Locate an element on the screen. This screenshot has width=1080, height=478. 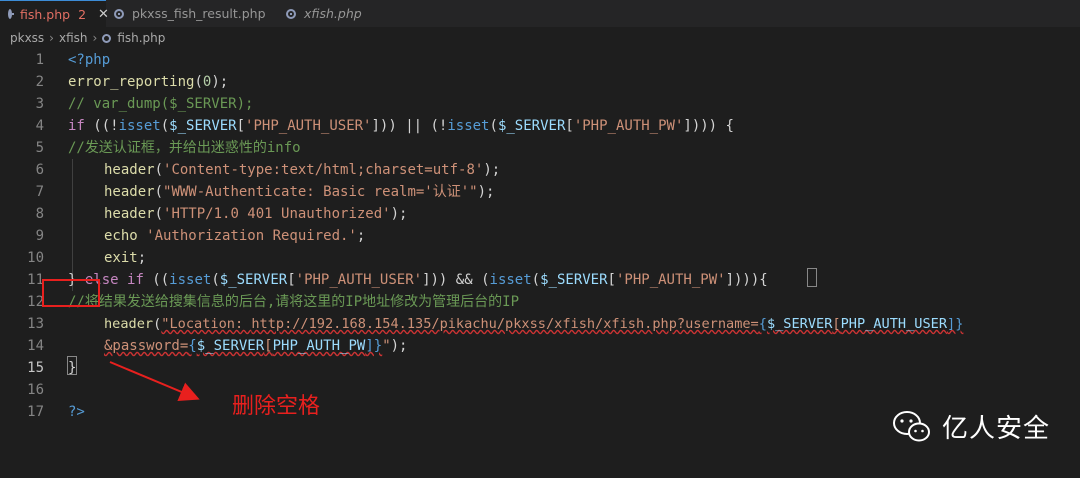
brand-watermark: 亿人安全 is located at coordinates (971, 426).